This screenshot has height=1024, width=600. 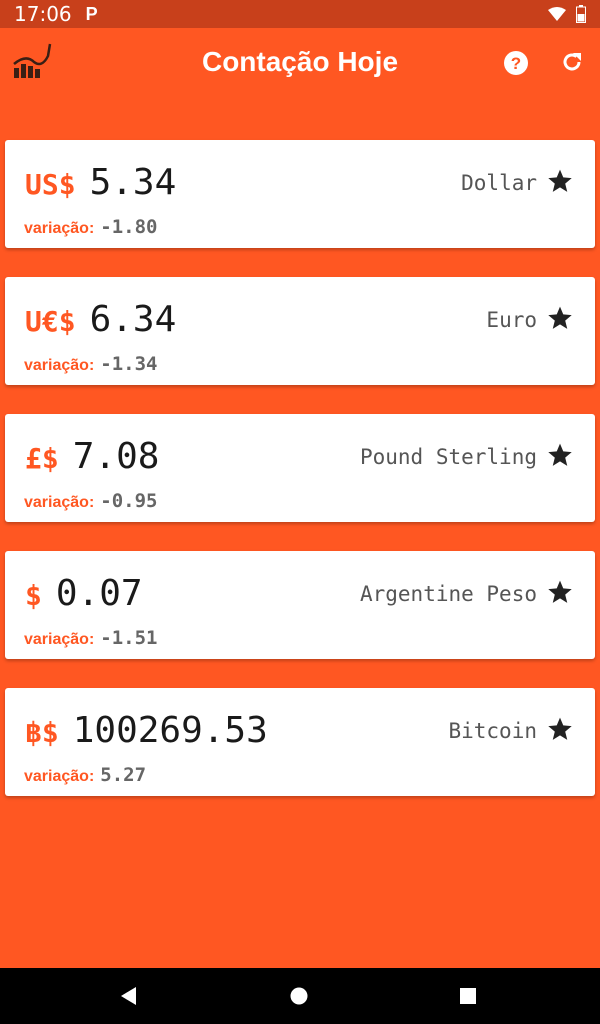 What do you see at coordinates (50, 184) in the screenshot?
I see `currency-symbol: US$` at bounding box center [50, 184].